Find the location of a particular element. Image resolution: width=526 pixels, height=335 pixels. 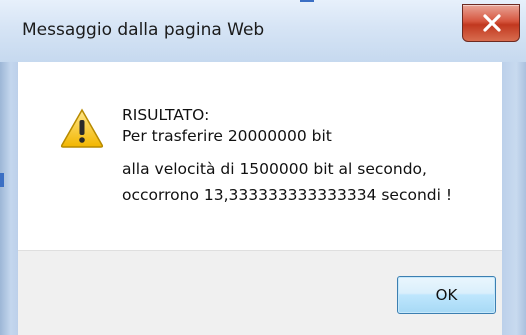

message-line: occorrono 13,333333333333334 secondi ! is located at coordinates (287, 195).